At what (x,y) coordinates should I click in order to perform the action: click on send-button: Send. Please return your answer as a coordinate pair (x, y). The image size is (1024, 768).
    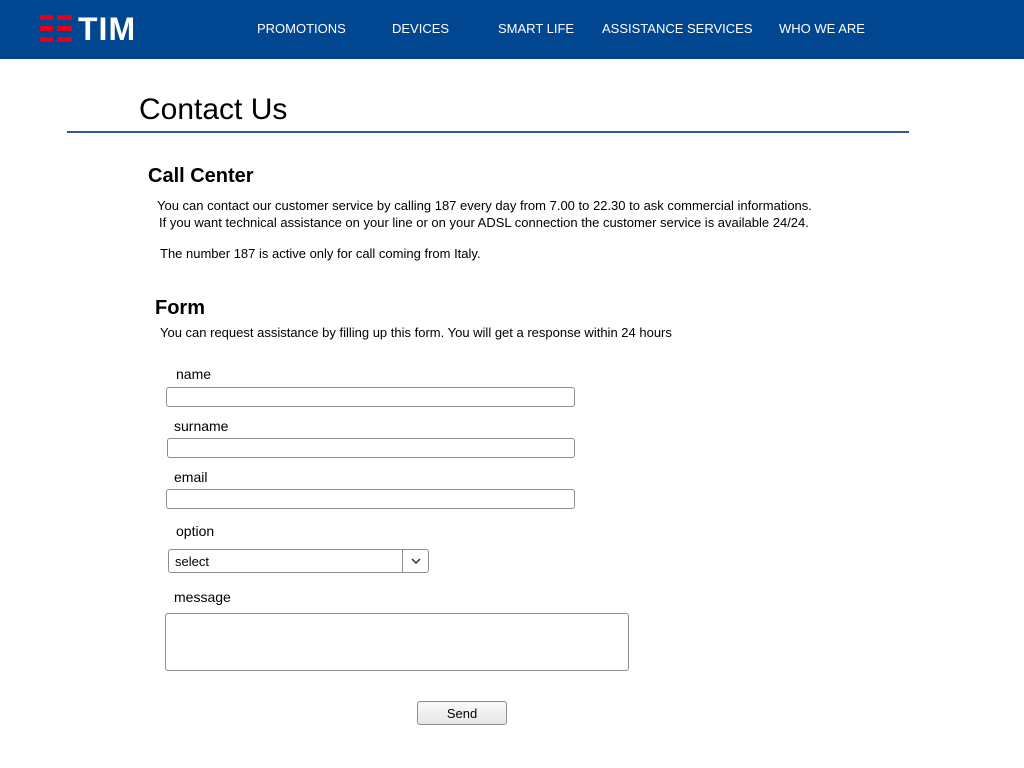
    Looking at the image, I should click on (462, 713).